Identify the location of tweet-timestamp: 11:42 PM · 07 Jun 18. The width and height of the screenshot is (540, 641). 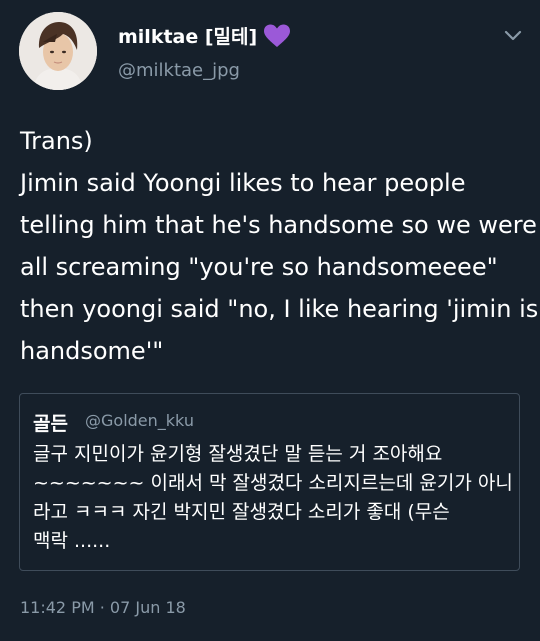
(103, 607).